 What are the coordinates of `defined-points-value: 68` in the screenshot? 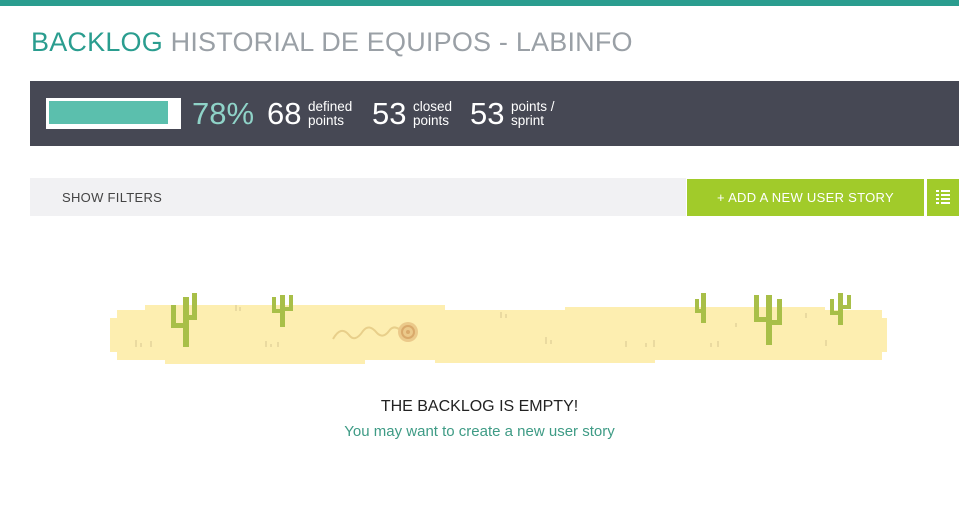 It's located at (284, 113).